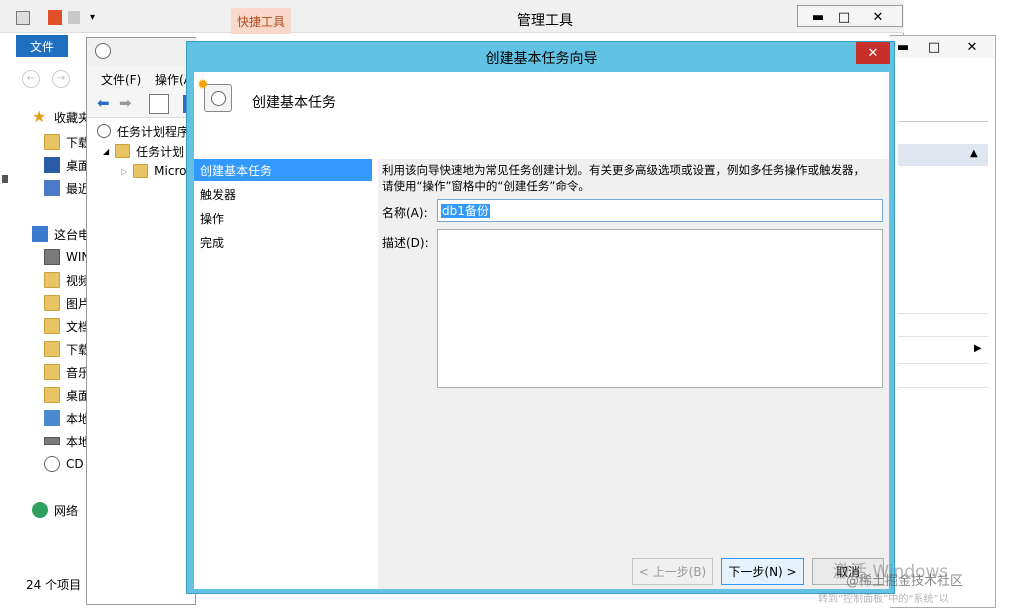 The height and width of the screenshot is (608, 1011). Describe the element at coordinates (52, 326) in the screenshot. I see `document-folder-icon` at that location.